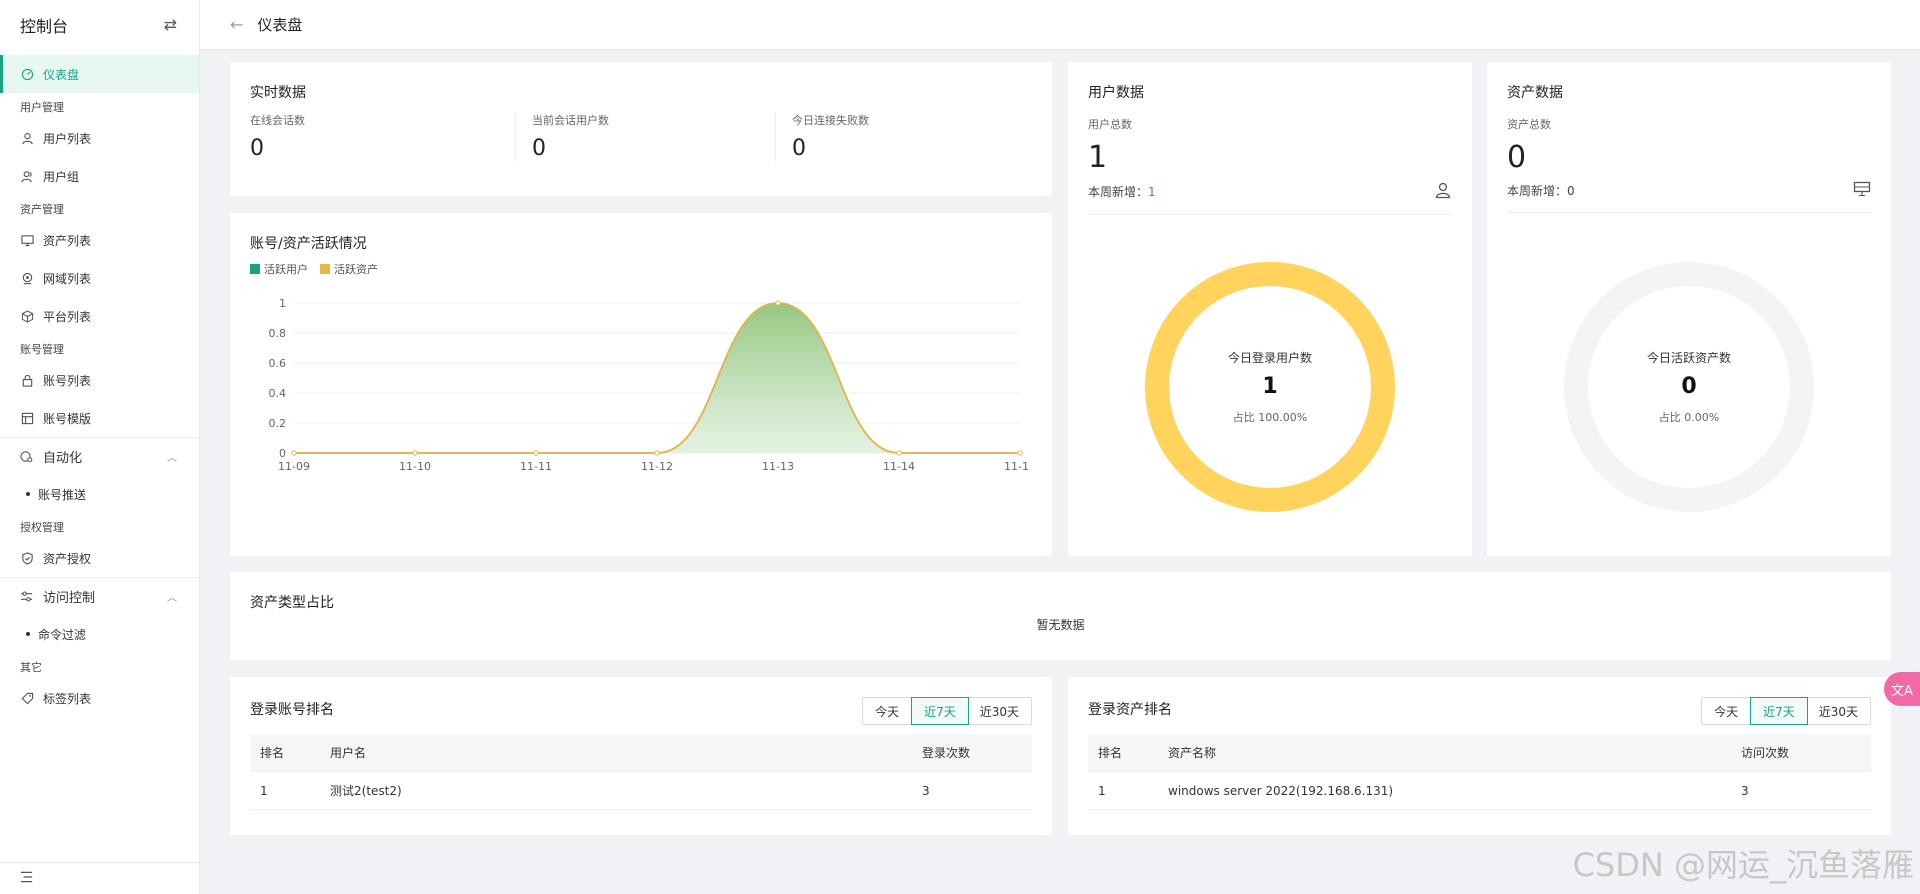 The width and height of the screenshot is (1920, 894). I want to click on sidebar-group-user: 用户管理, so click(42, 107).